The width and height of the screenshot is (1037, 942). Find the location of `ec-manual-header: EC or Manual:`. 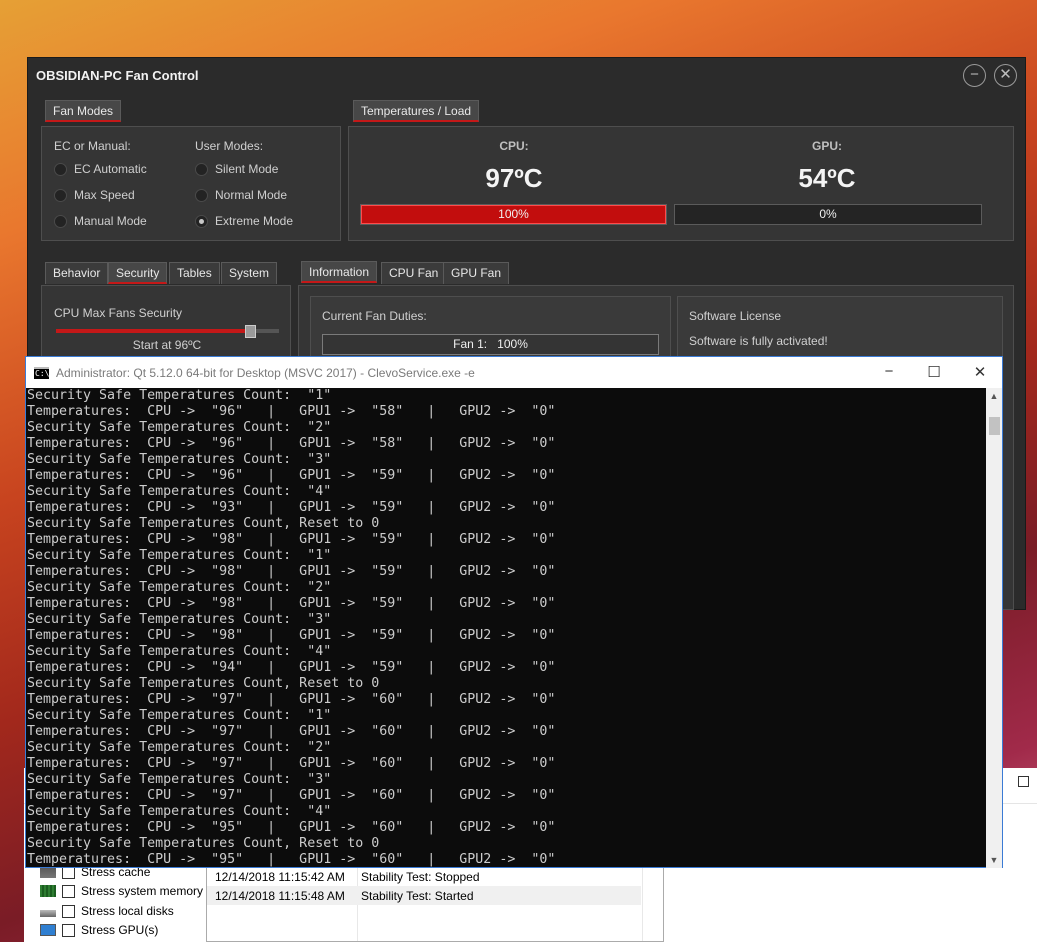

ec-manual-header: EC or Manual: is located at coordinates (92, 146).